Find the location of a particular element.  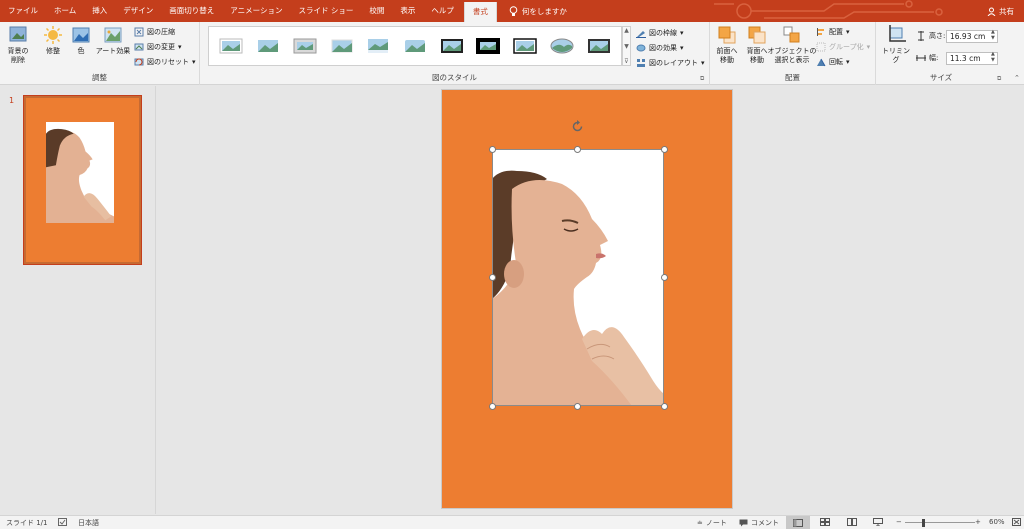

tab-home: ホーム is located at coordinates (65, 11).